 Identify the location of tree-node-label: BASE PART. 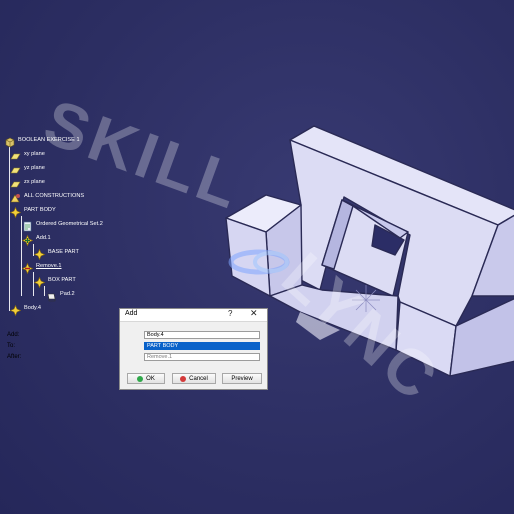
(63, 252).